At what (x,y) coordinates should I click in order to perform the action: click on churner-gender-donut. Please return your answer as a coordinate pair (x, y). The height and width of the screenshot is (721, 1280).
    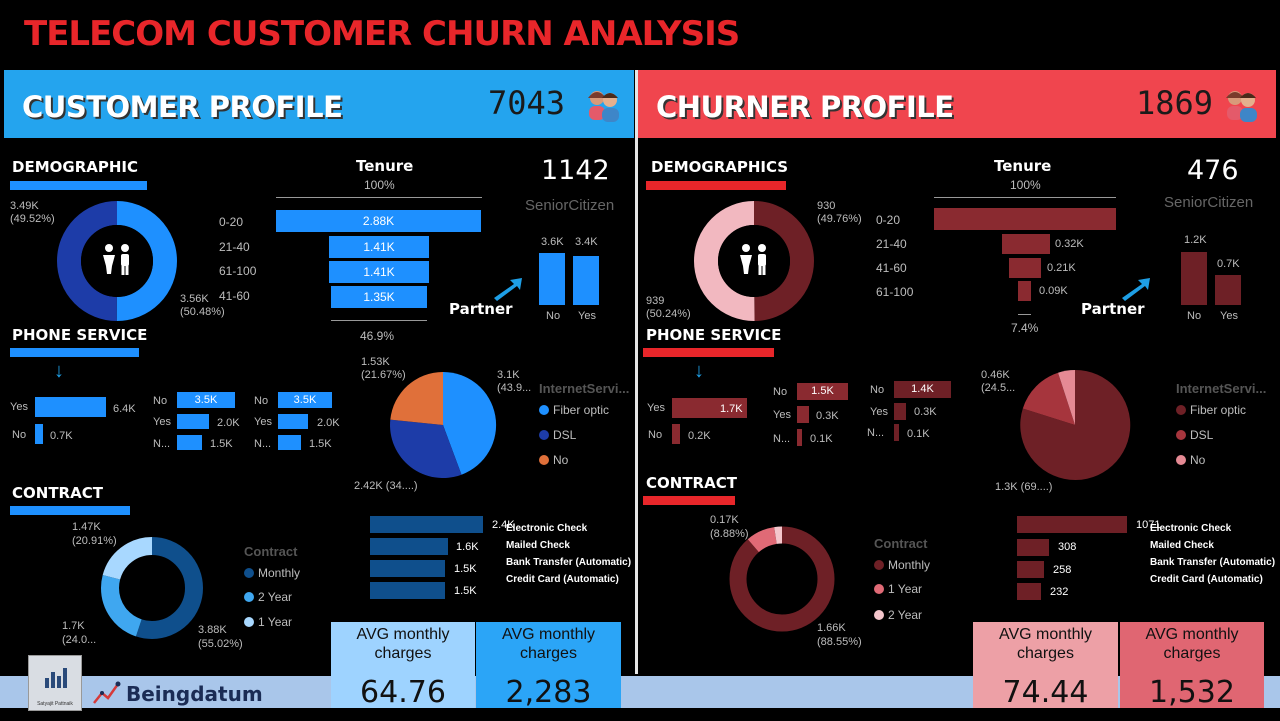
    Looking at the image, I should click on (754, 261).